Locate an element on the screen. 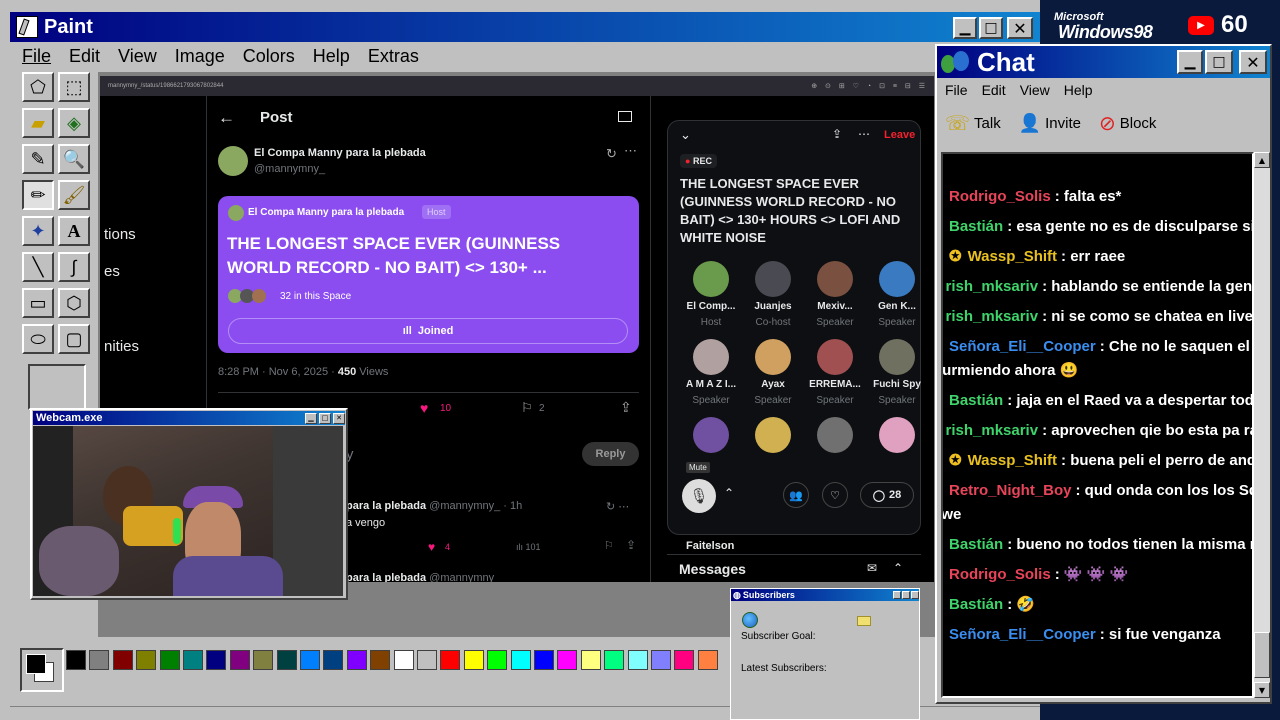 This screenshot has width=1280, height=720. eraser-icon: ▰ is located at coordinates (38, 123).